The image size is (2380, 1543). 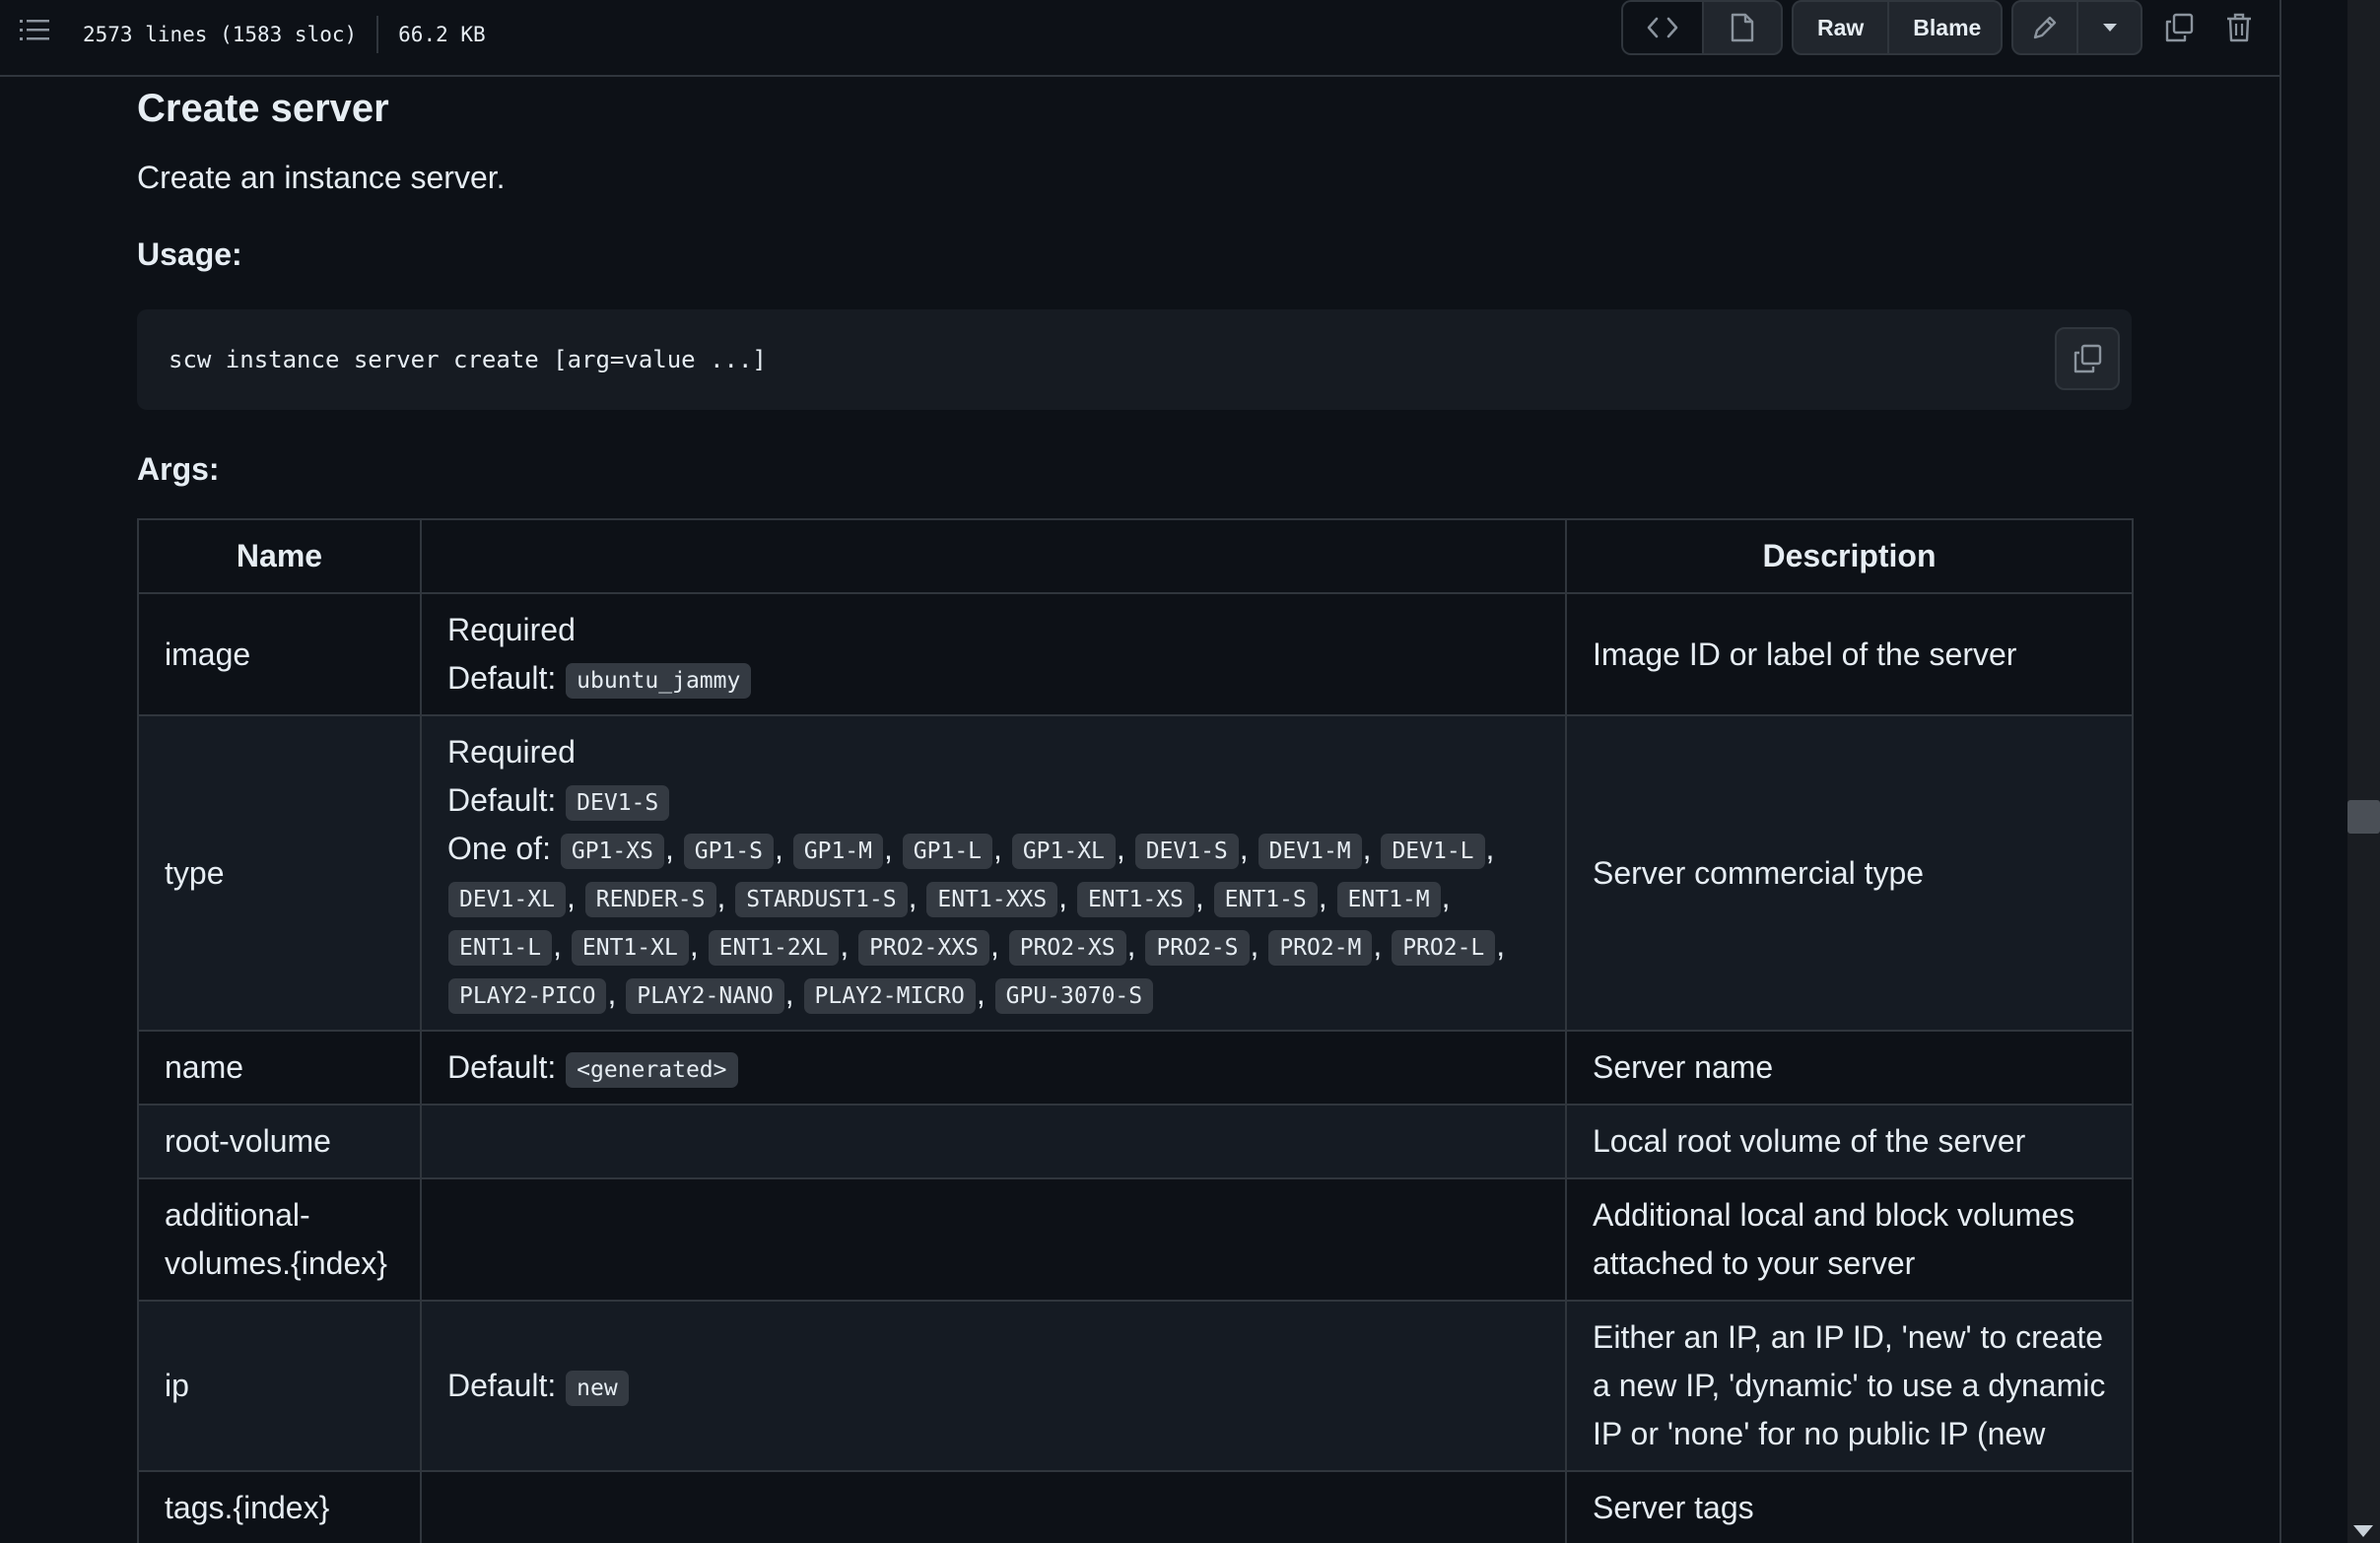 I want to click on default-value: ubuntu_jammy, so click(x=659, y=680).